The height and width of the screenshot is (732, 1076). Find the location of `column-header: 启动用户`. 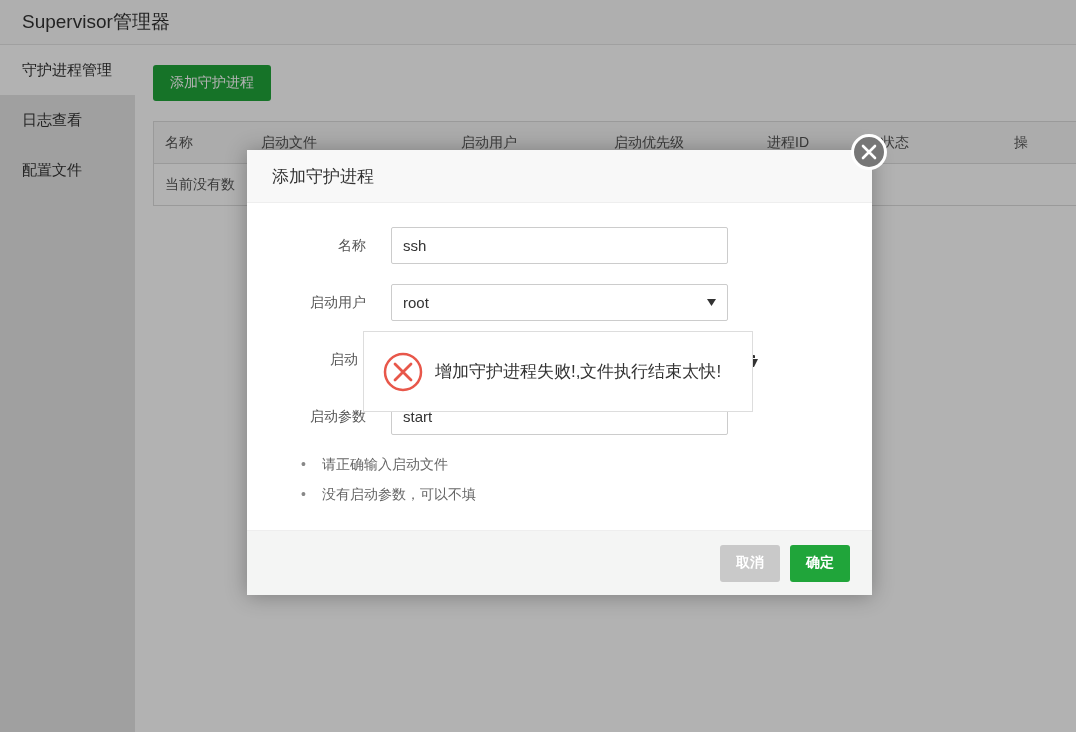

column-header: 启动用户 is located at coordinates (489, 142).